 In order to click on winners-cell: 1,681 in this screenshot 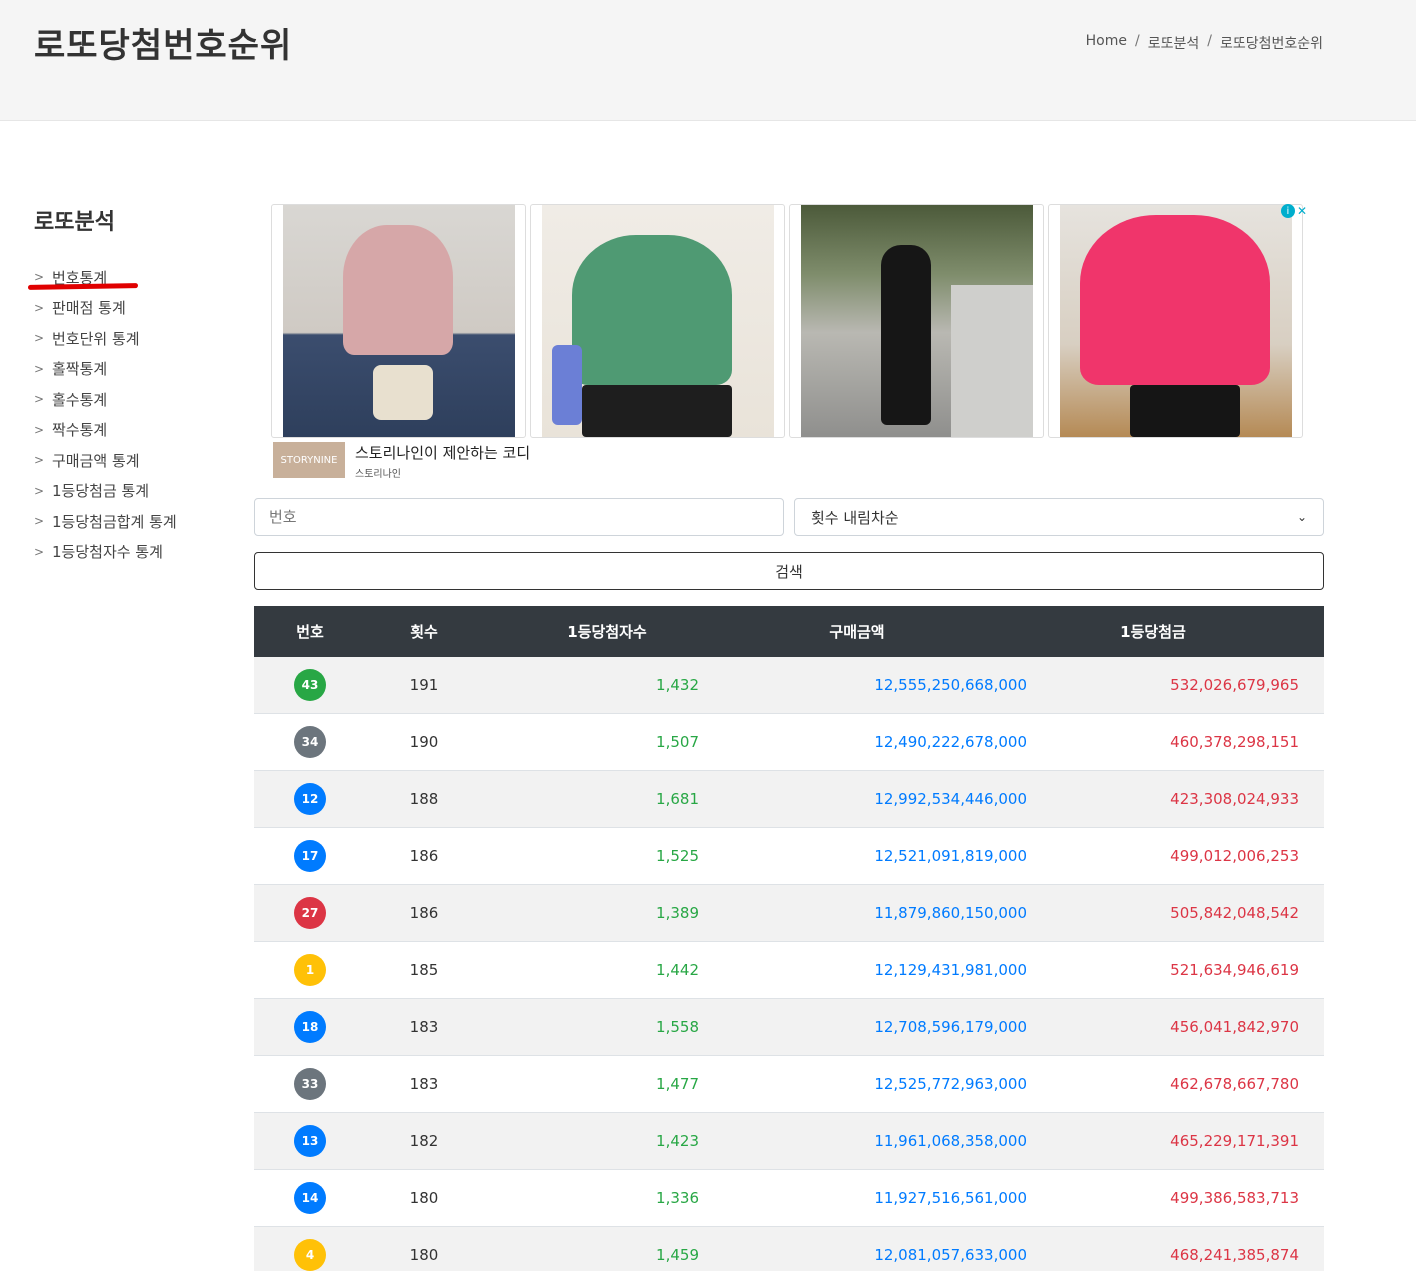, I will do `click(677, 799)`.